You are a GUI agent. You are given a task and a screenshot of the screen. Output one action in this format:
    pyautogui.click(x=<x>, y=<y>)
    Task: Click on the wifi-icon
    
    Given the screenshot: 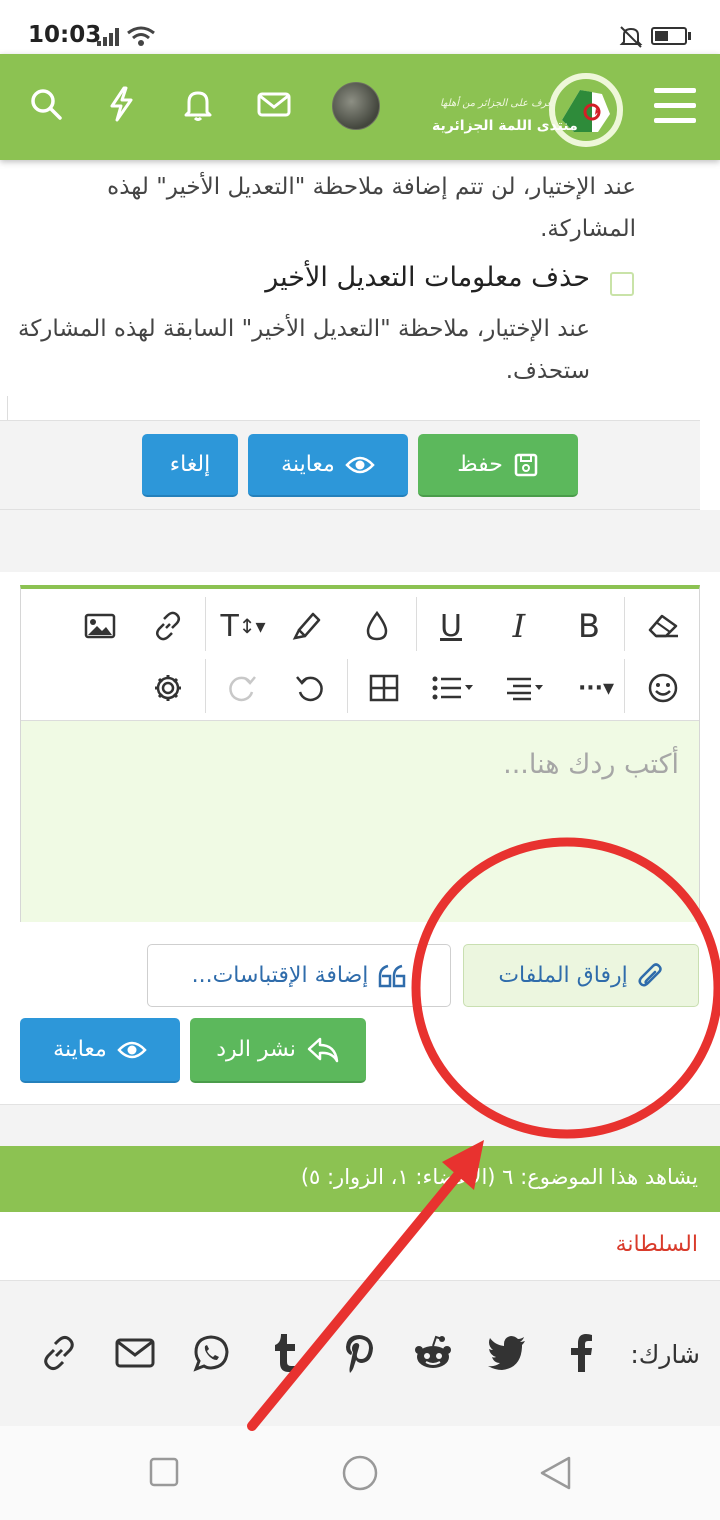 What is the action you would take?
    pyautogui.click(x=141, y=36)
    